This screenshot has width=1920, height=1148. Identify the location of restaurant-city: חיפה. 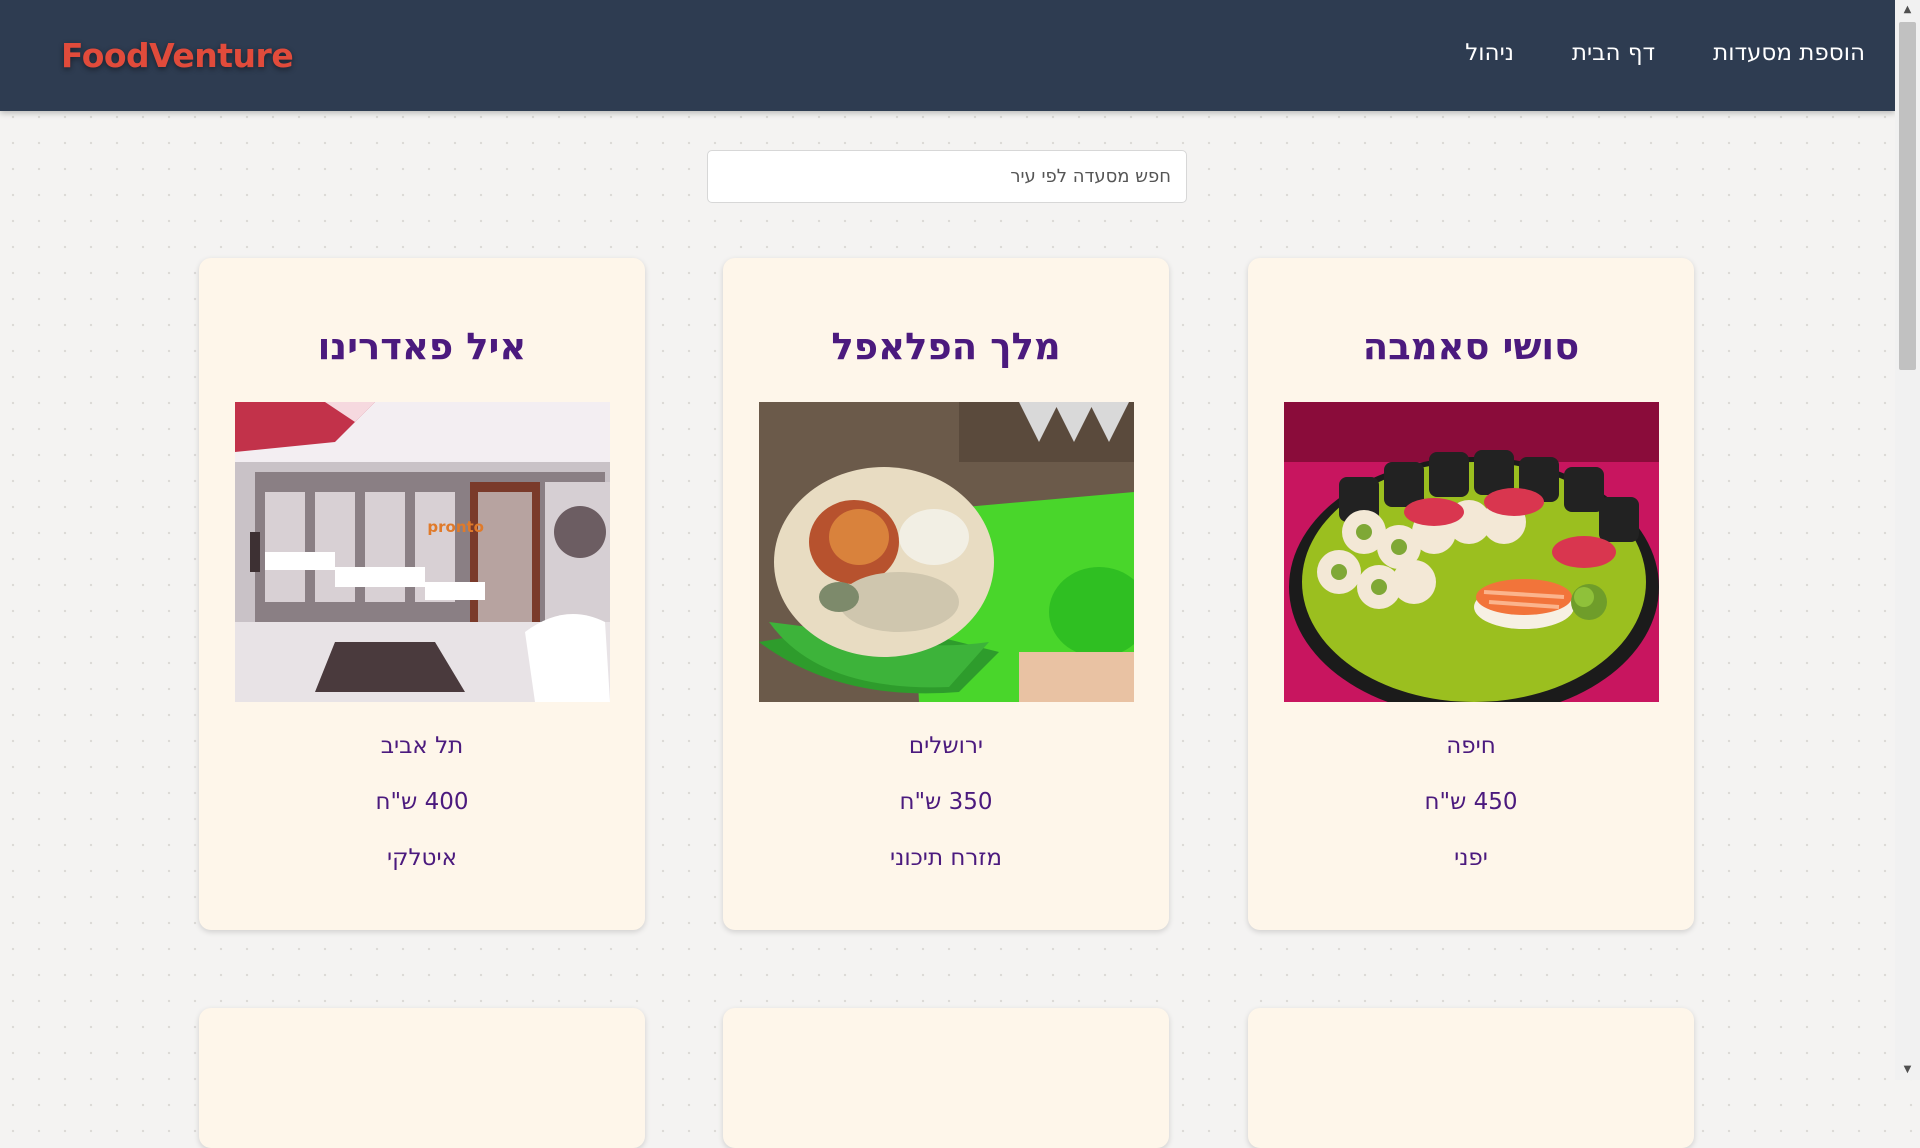
(1471, 746).